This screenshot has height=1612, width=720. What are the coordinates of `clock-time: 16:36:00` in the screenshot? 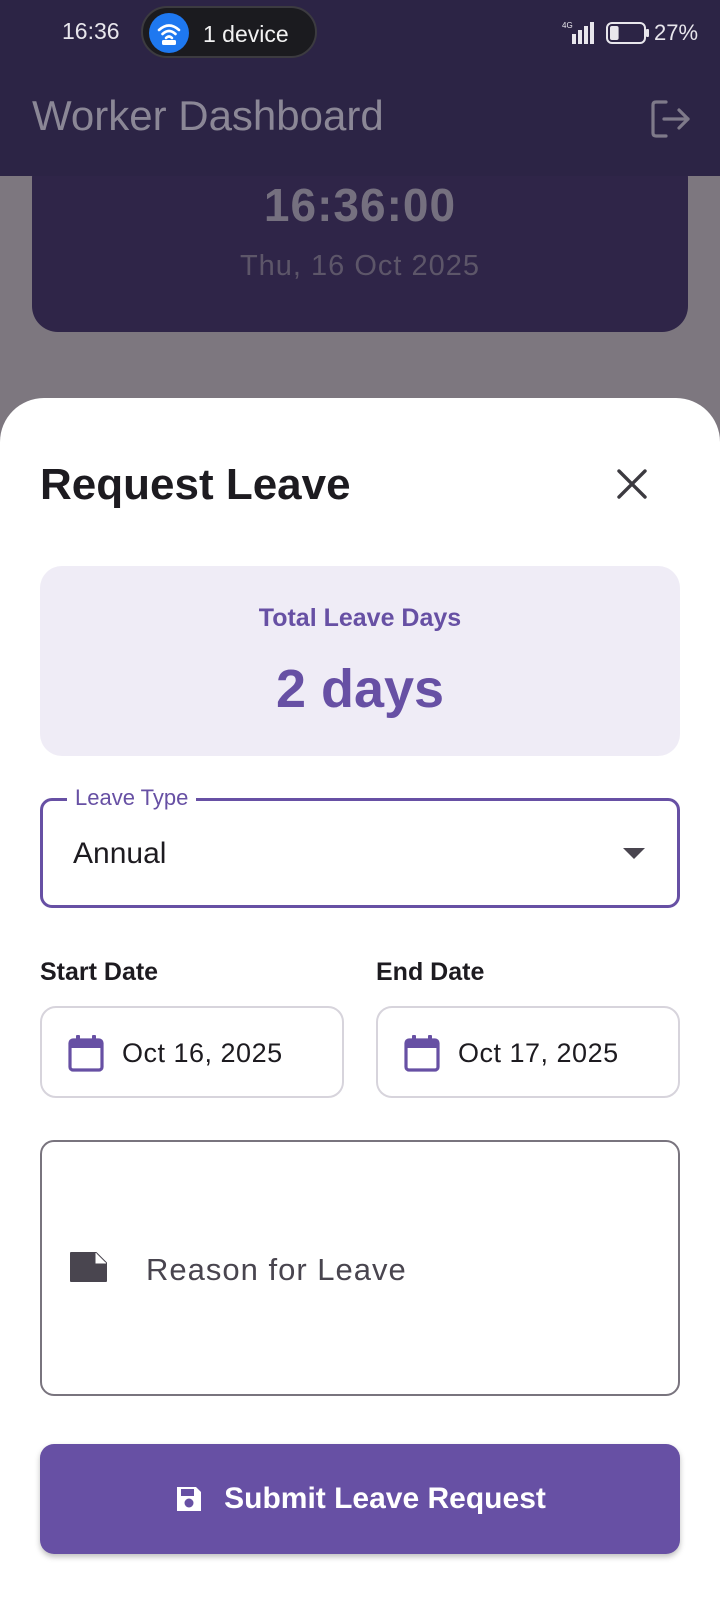 It's located at (360, 205).